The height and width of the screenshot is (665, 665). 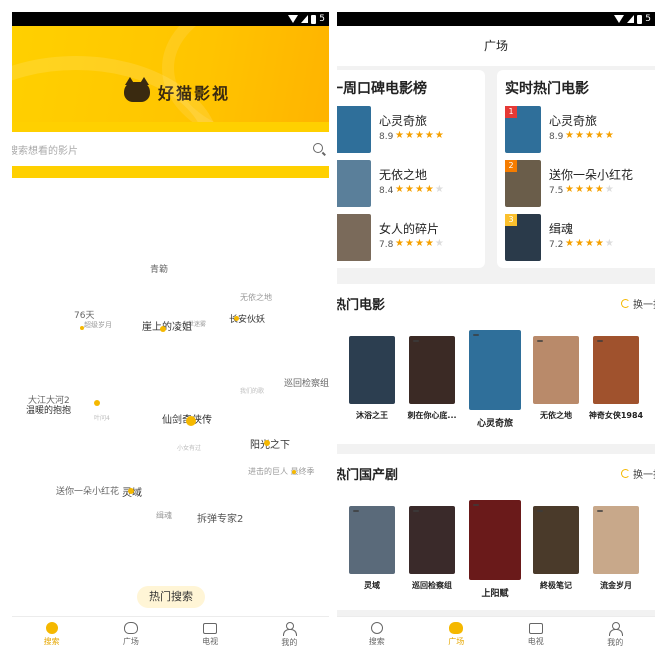 What do you see at coordinates (322, 19) in the screenshot?
I see `status-text: 5` at bounding box center [322, 19].